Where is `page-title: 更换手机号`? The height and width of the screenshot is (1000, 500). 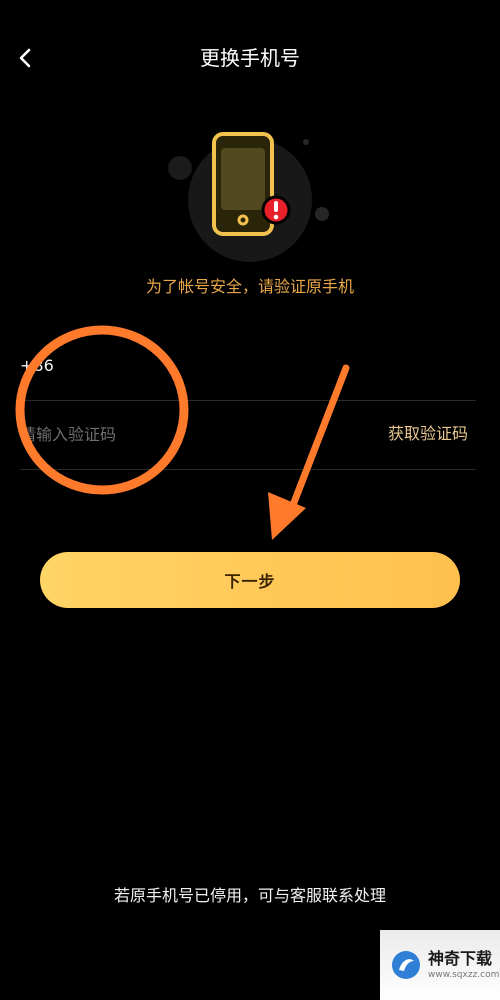
page-title: 更换手机号 is located at coordinates (250, 58).